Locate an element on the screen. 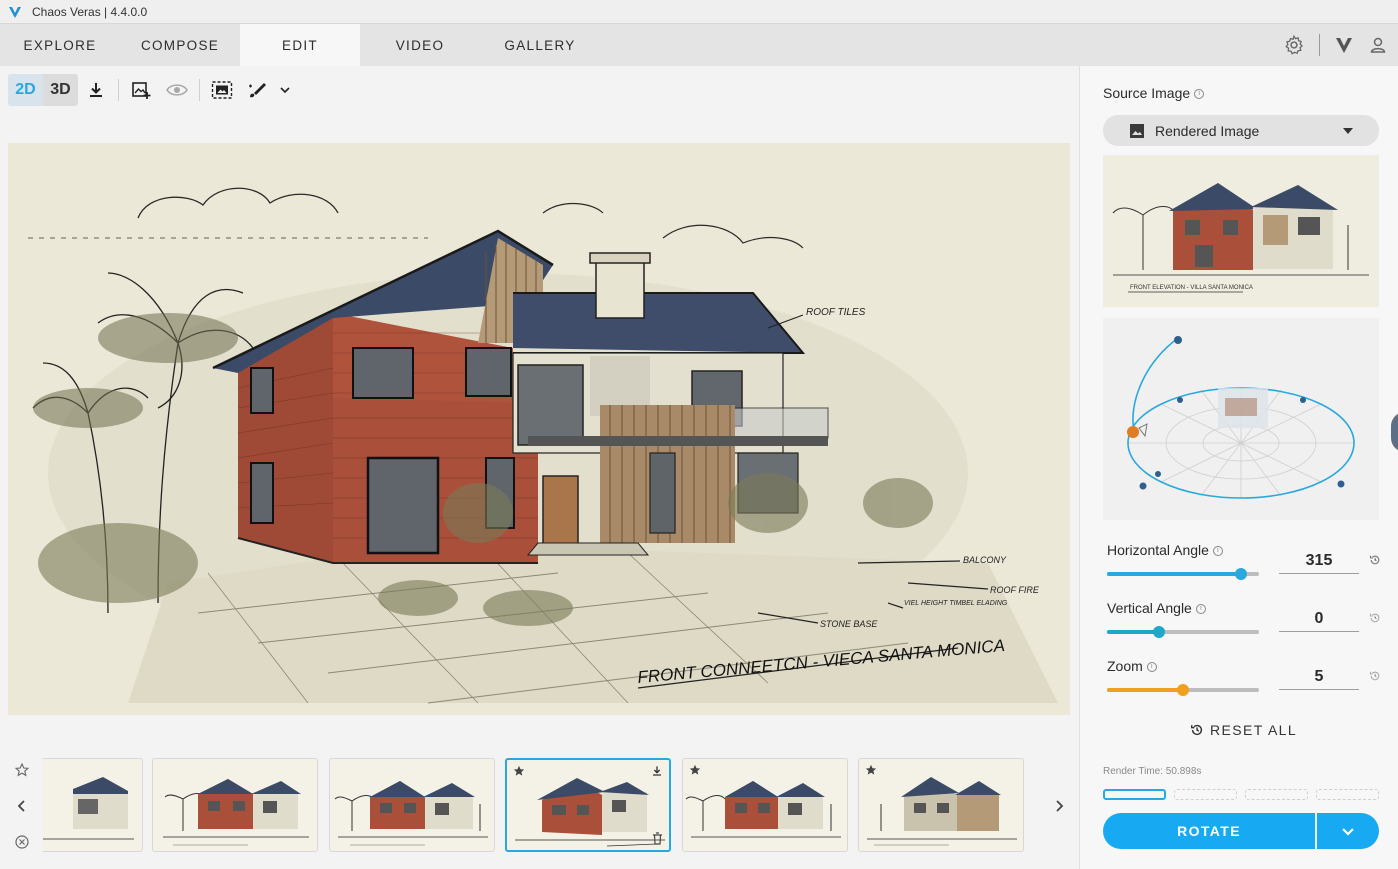 Image resolution: width=1398 pixels, height=869 pixels. rotate-button: ROTATE is located at coordinates (1209, 831).